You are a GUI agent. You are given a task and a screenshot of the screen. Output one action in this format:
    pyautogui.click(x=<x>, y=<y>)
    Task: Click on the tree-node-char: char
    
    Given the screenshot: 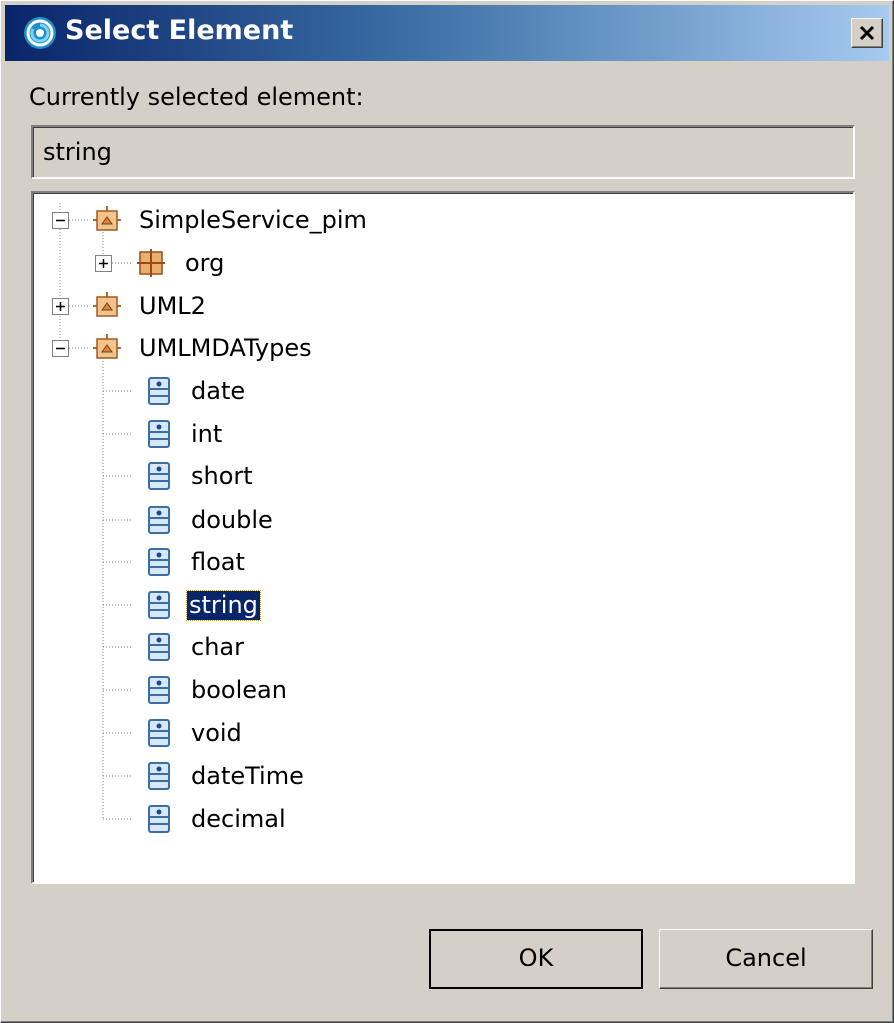 What is the action you would take?
    pyautogui.click(x=183, y=648)
    